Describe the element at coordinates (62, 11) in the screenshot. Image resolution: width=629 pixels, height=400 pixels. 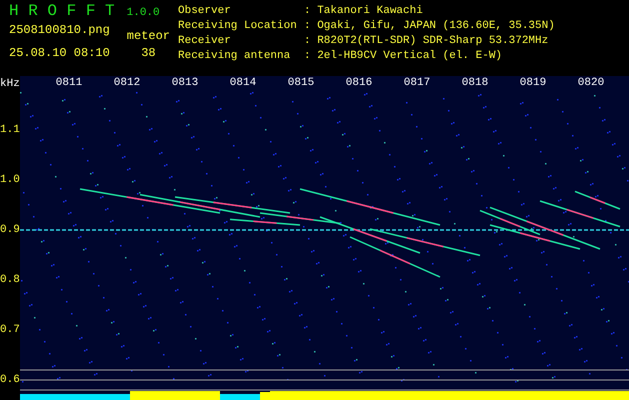
I see `app-title: H R O F F T` at that location.